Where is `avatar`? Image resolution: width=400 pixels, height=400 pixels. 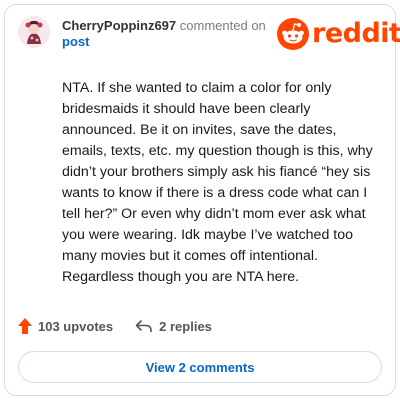
avatar is located at coordinates (34, 32).